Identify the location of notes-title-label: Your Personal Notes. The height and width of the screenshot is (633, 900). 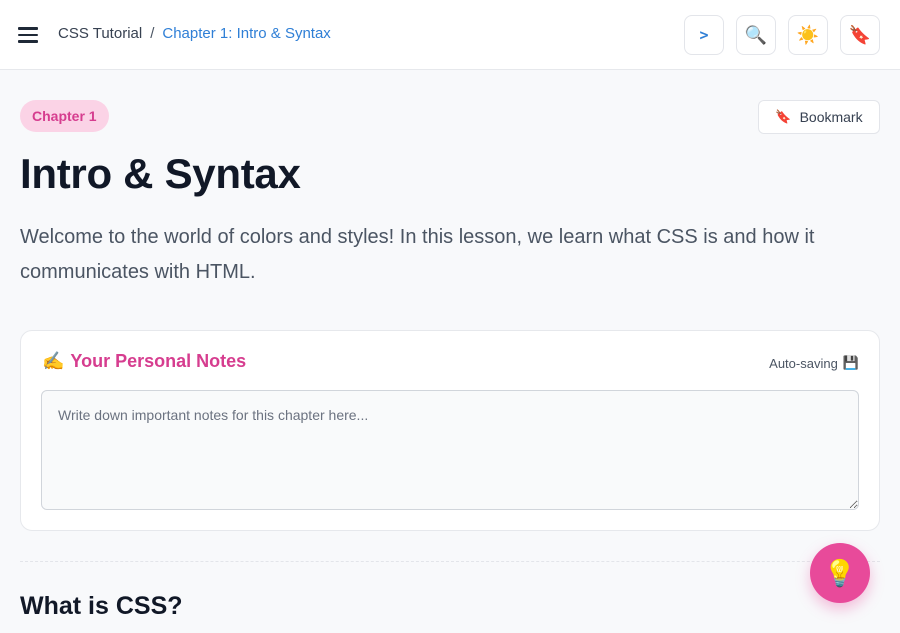
(158, 361).